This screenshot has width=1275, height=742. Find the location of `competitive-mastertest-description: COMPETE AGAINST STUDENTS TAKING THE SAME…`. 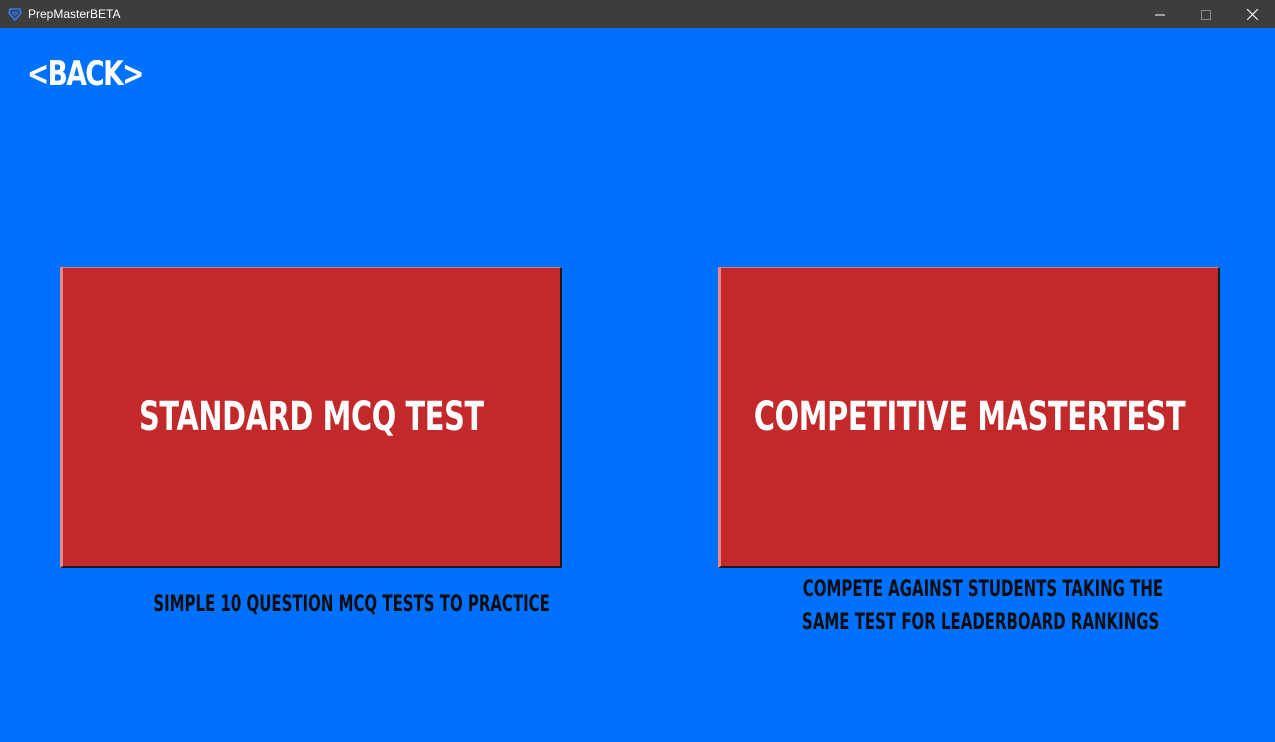

competitive-mastertest-description: COMPETE AGAINST STUDENTS TAKING THE SAME… is located at coordinates (969, 606).